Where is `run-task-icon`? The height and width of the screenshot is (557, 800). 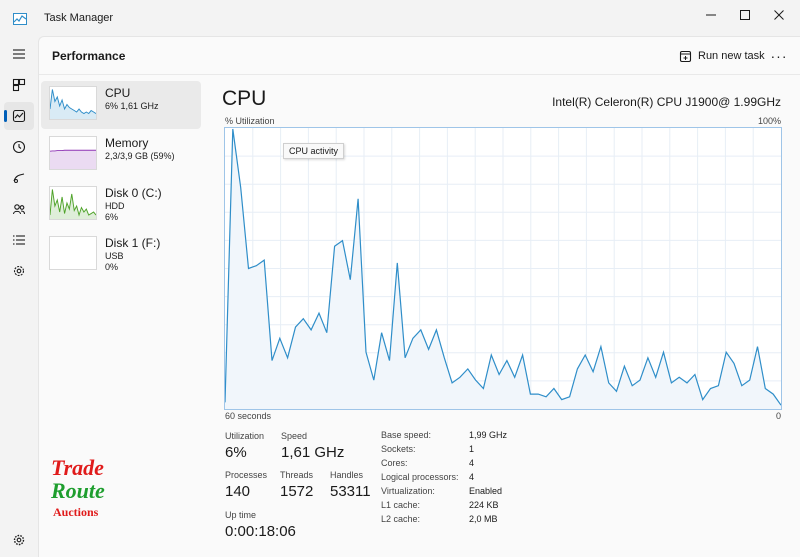
run-task-icon is located at coordinates (685, 56).